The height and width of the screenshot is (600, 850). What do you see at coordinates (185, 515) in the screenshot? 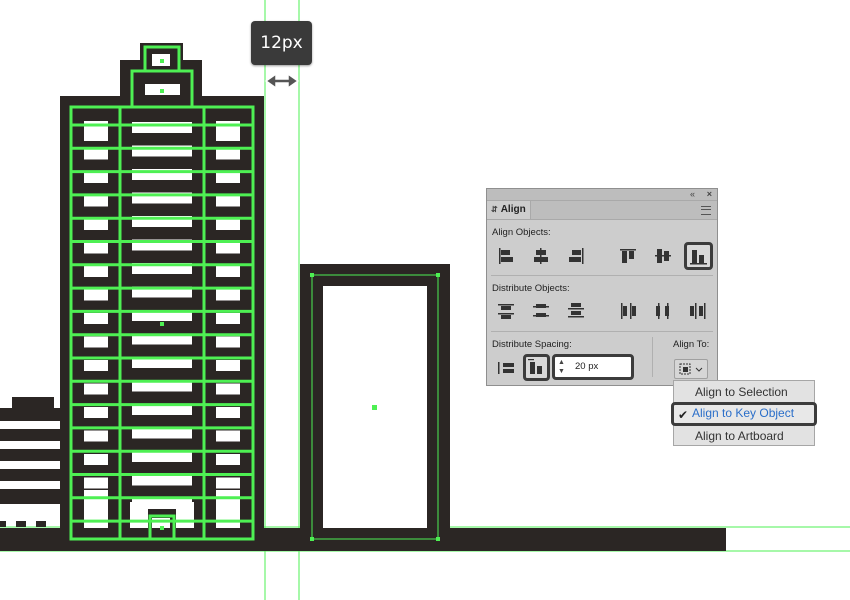
I see `tower-door-center-right` at bounding box center [185, 515].